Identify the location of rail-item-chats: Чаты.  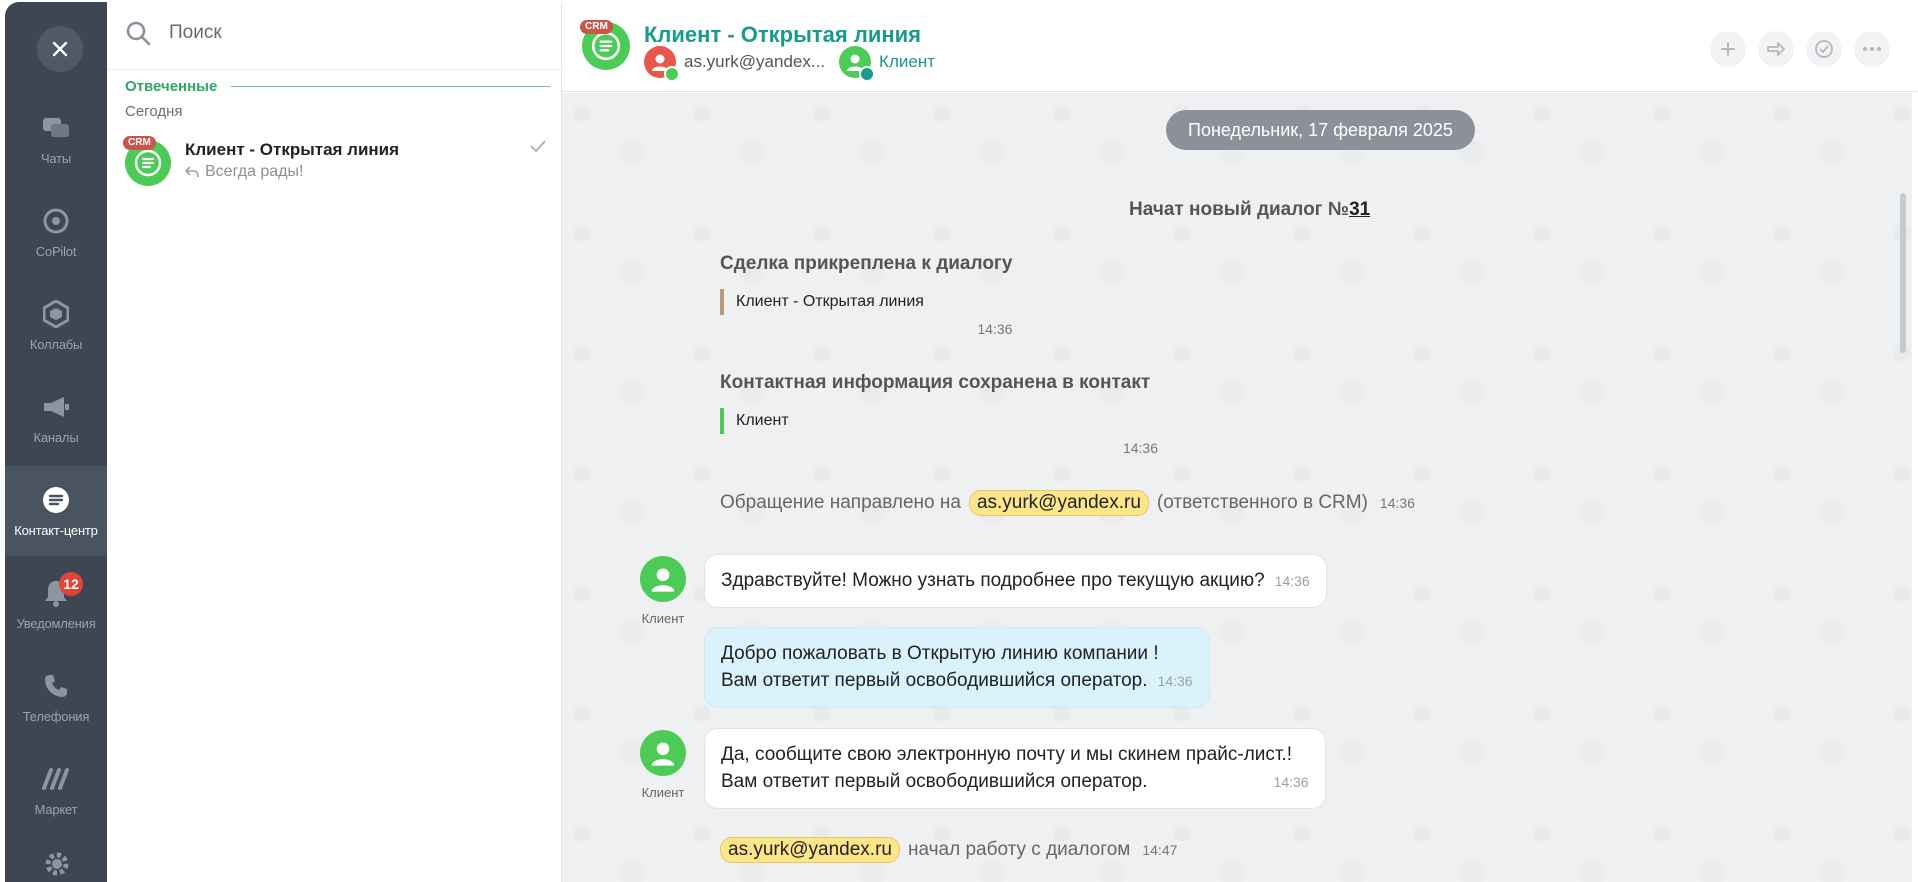
(56, 139).